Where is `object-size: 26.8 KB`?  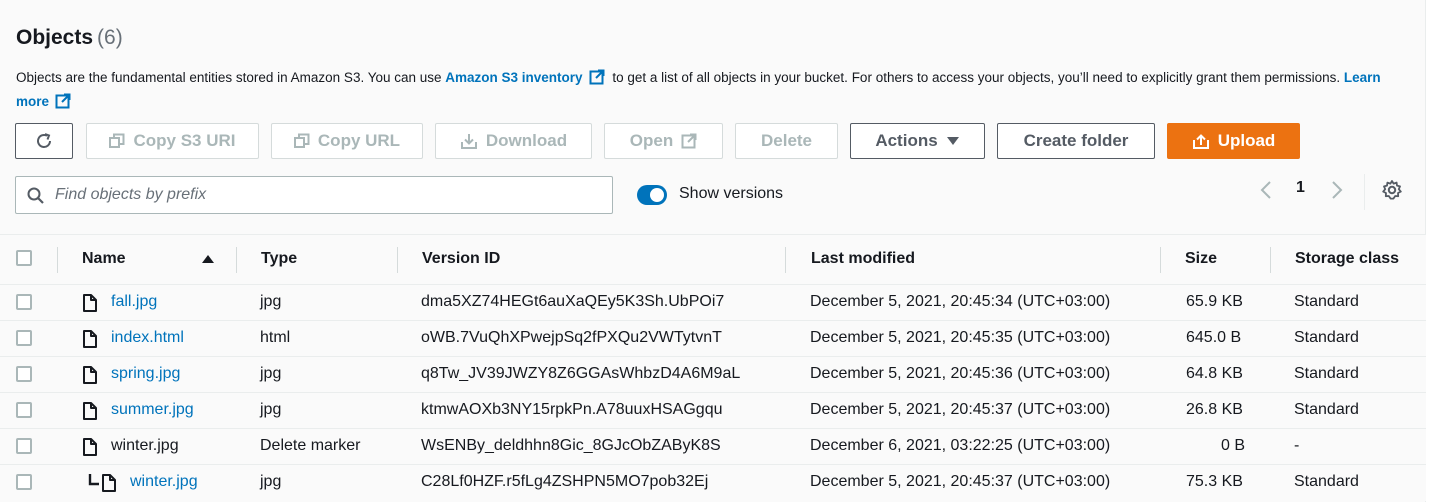
object-size: 26.8 KB is located at coordinates (1214, 409).